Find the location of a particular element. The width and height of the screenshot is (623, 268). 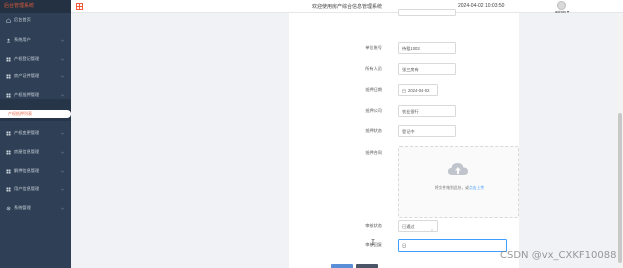

submit-button is located at coordinates (342, 266).